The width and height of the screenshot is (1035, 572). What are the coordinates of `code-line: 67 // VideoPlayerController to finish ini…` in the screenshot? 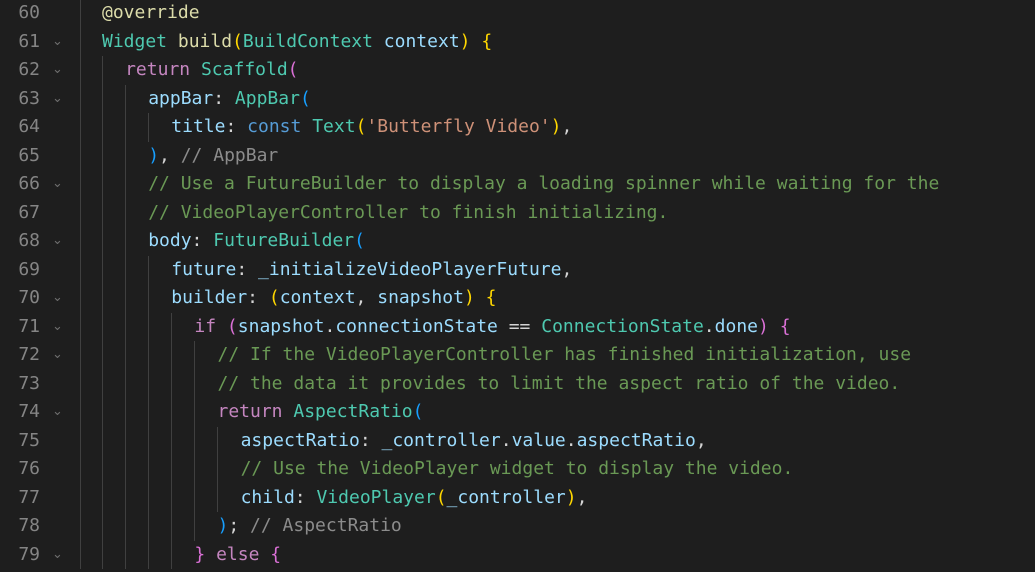 It's located at (517, 213).